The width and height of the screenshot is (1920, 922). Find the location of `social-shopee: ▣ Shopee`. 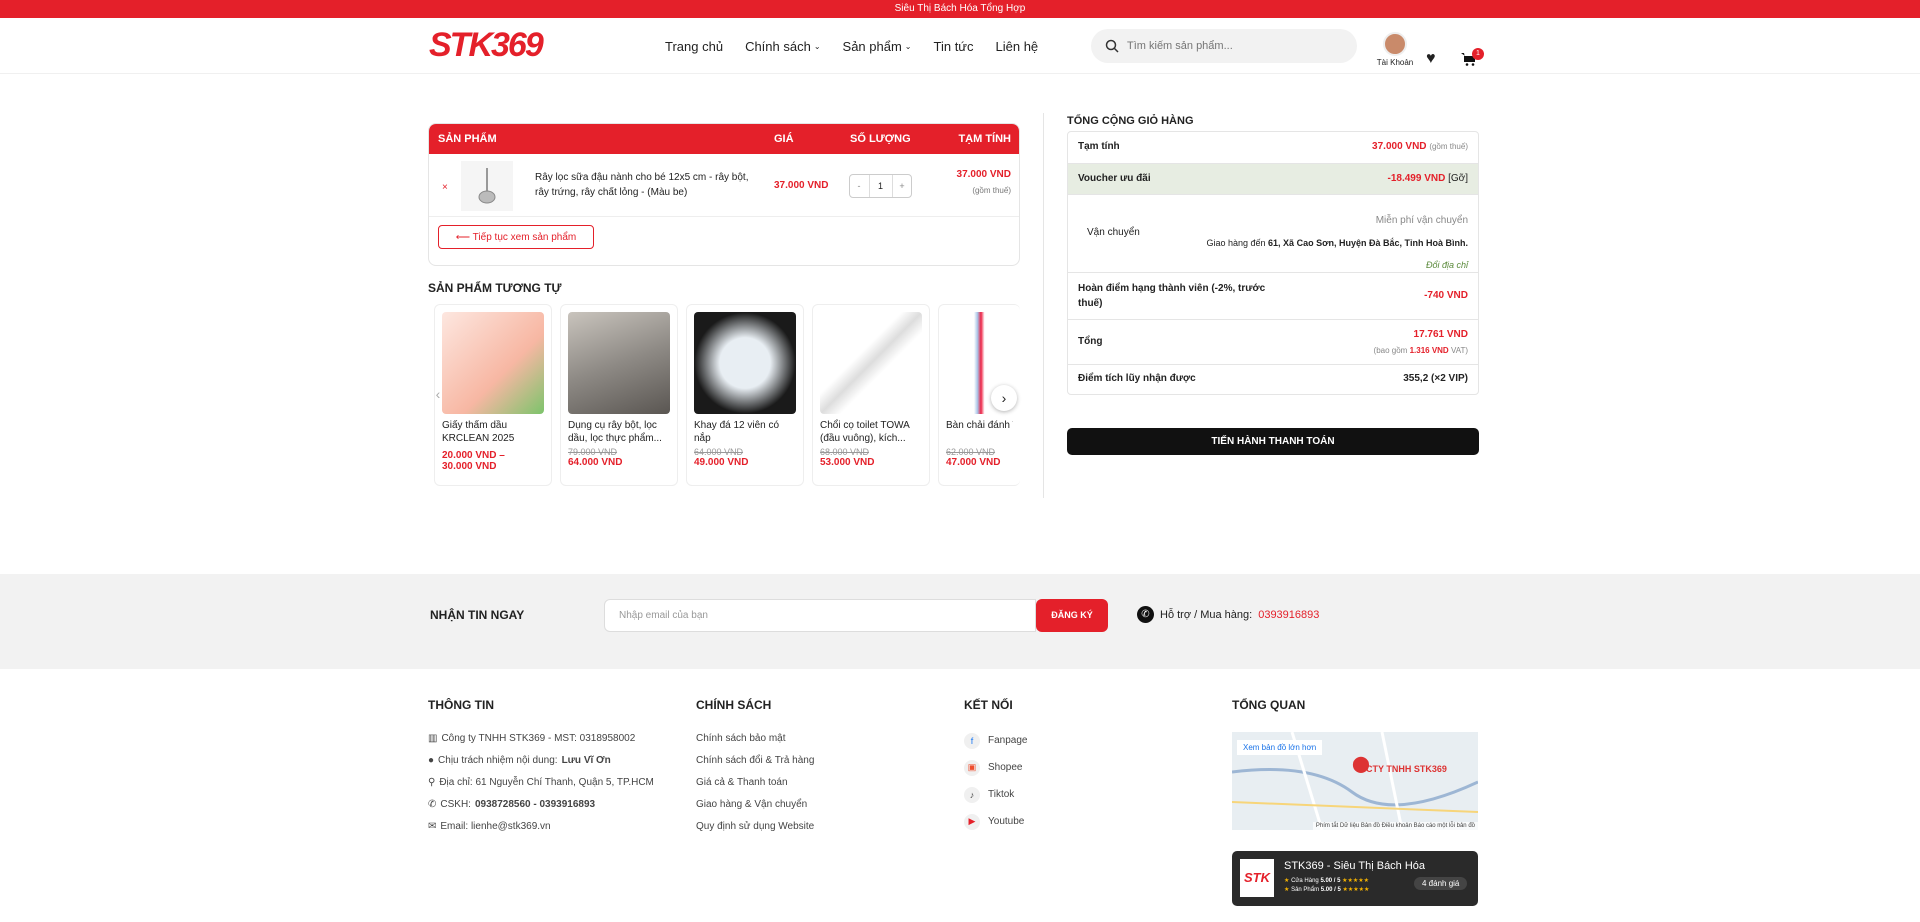

social-shopee: ▣ Shopee is located at coordinates (995, 767).